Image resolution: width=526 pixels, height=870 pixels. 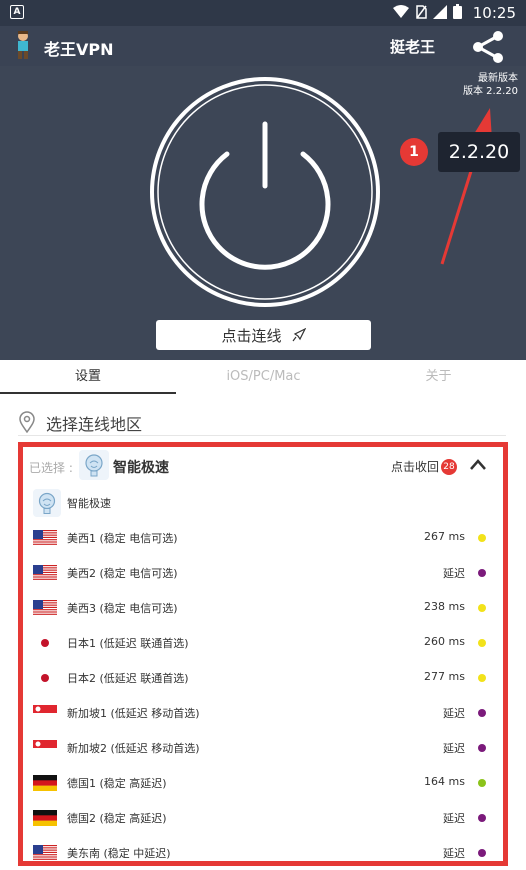 I want to click on server-latency: 267 ms, so click(x=444, y=536).